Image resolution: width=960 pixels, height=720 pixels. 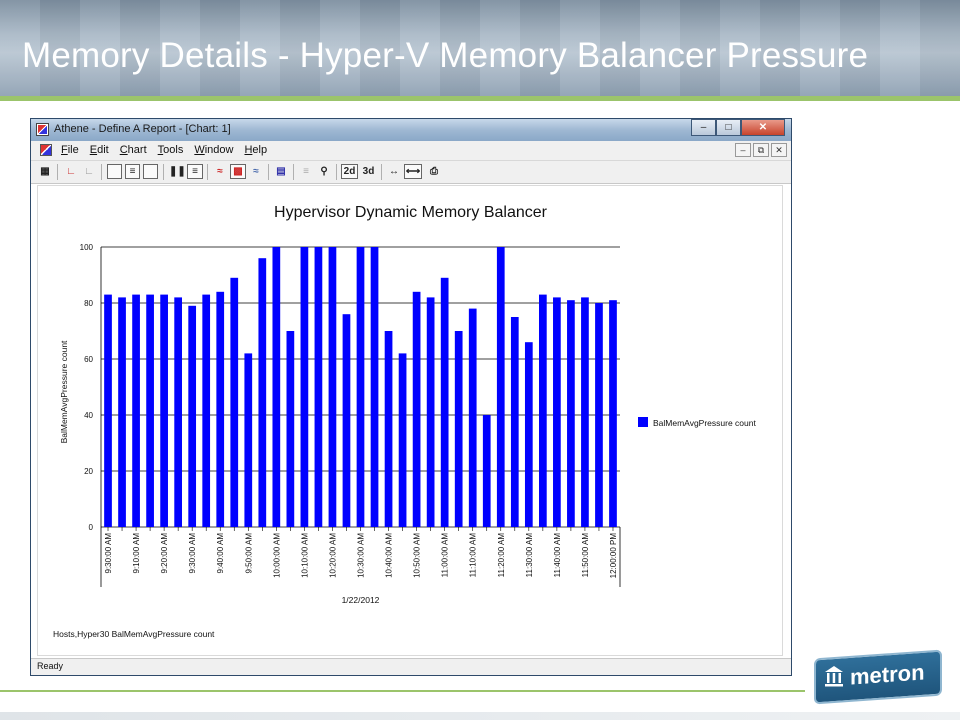 I want to click on x-tick-label: 9:50:00 AM, so click(x=248, y=553).